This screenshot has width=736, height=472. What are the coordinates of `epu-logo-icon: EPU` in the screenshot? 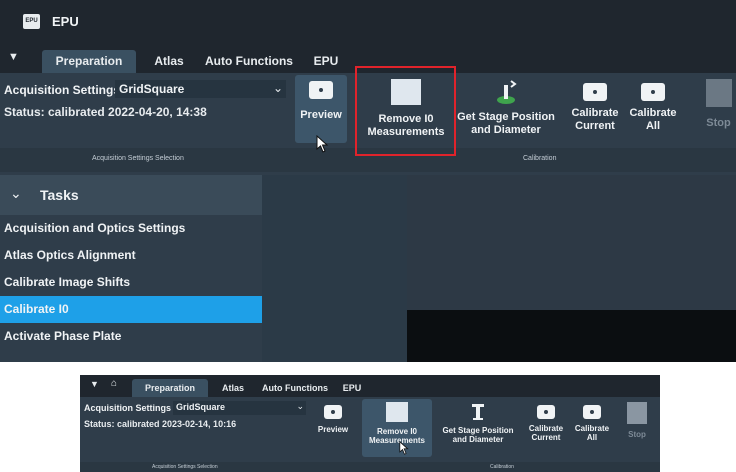 It's located at (31, 21).